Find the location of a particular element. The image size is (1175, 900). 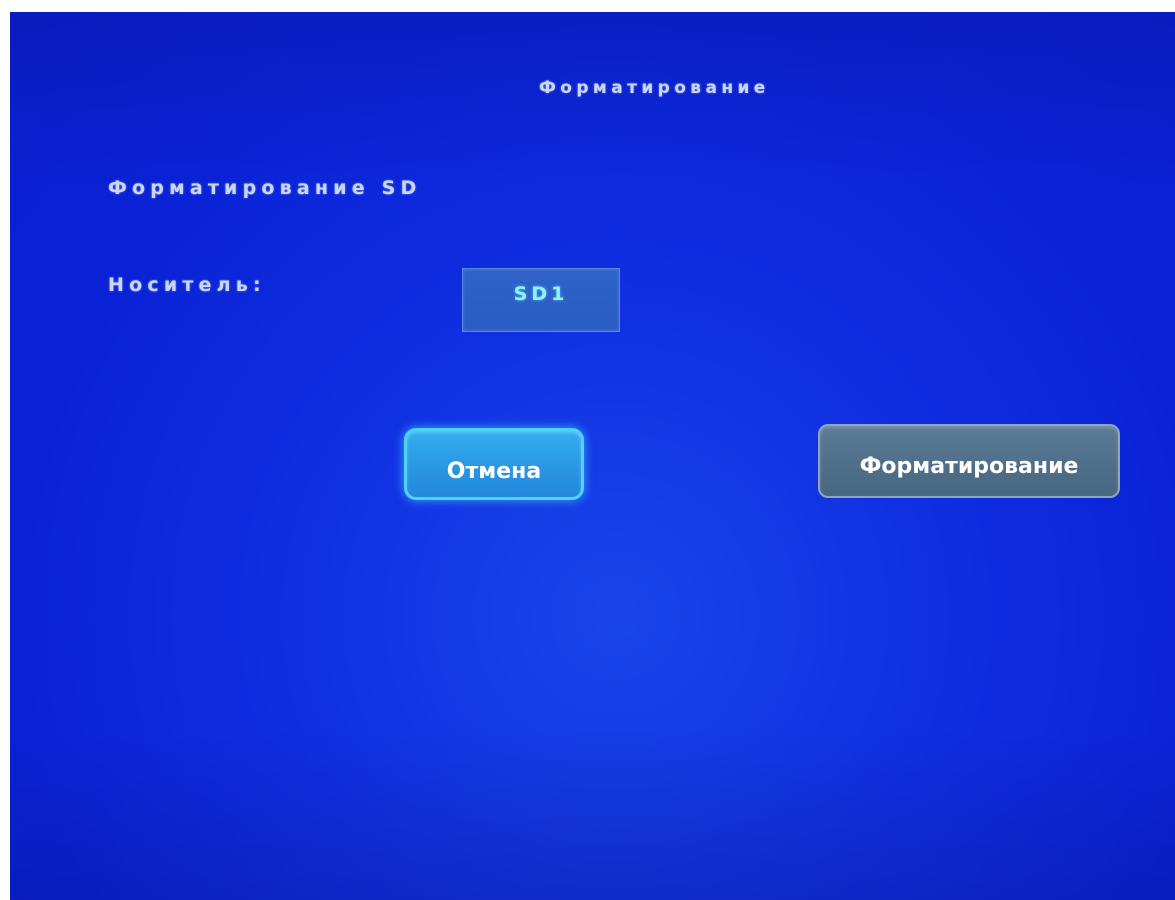

format-sd-heading: Форматирование SD is located at coordinates (265, 188).